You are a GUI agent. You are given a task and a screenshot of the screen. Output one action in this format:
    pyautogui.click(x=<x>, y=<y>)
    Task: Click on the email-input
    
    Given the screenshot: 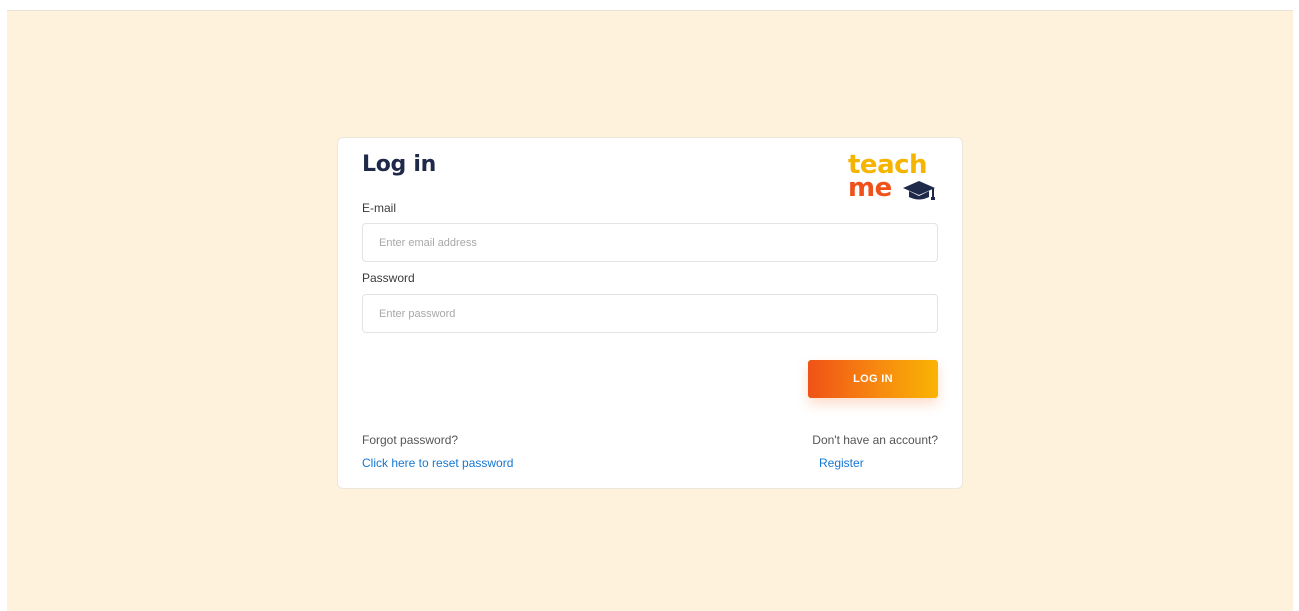 What is the action you would take?
    pyautogui.click(x=650, y=242)
    